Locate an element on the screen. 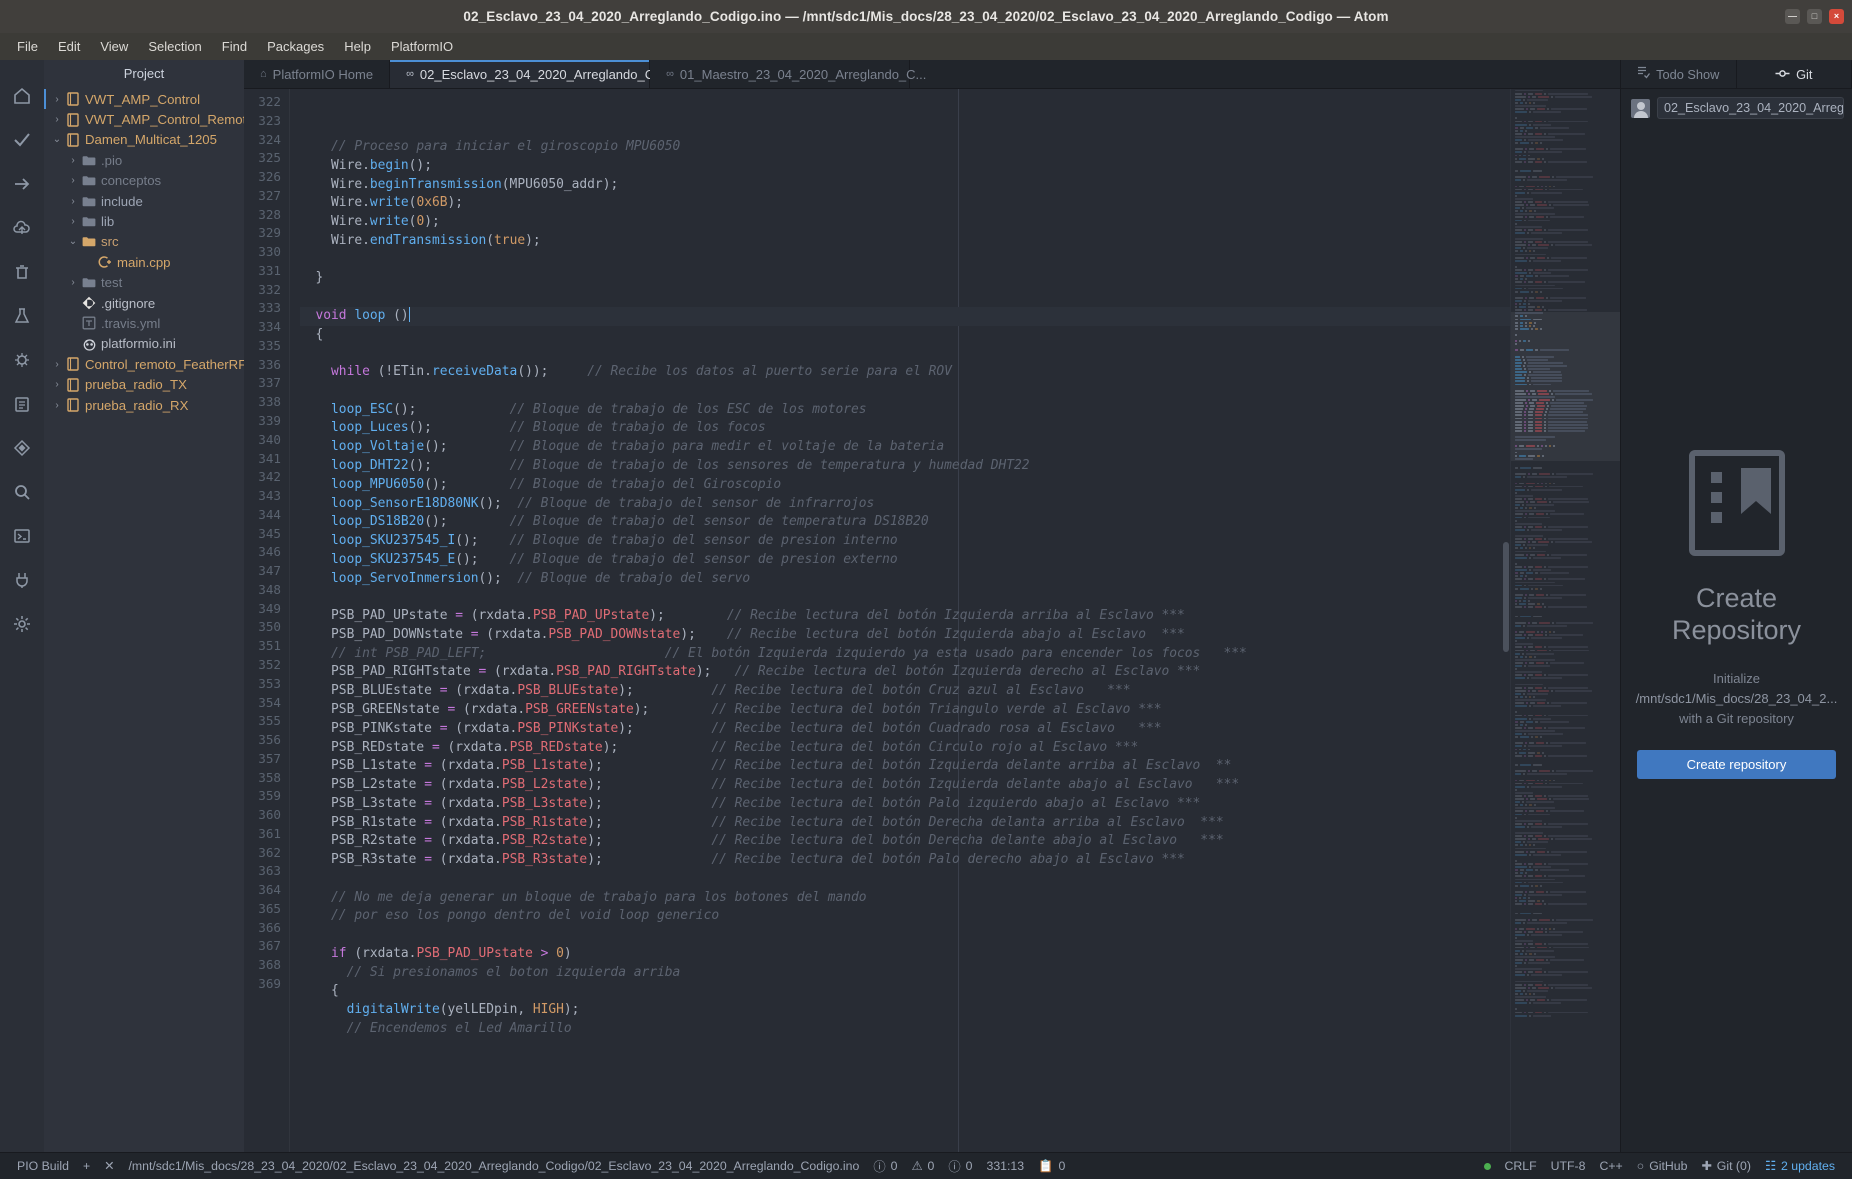  tree-item-conceptos: › conceptos is located at coordinates (144, 181).